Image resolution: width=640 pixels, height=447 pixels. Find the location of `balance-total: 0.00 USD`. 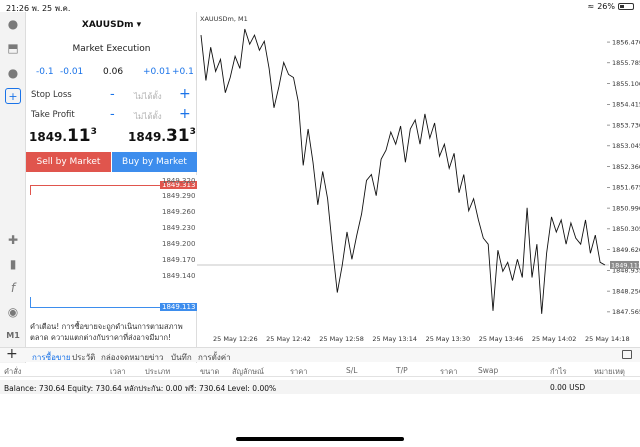

balance-total: 0.00 USD is located at coordinates (568, 387).